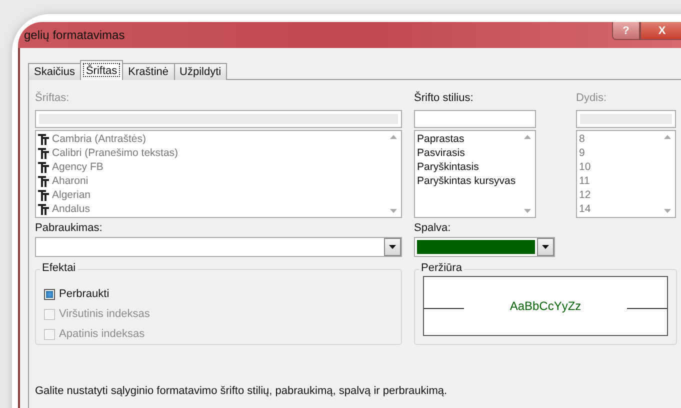  I want to click on field-label: Šrifto stilius:, so click(444, 98).